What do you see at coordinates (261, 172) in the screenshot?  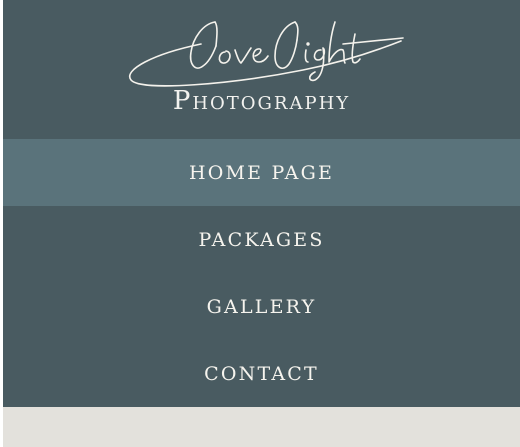 I see `nav-item-home-page: HOME PAGE` at bounding box center [261, 172].